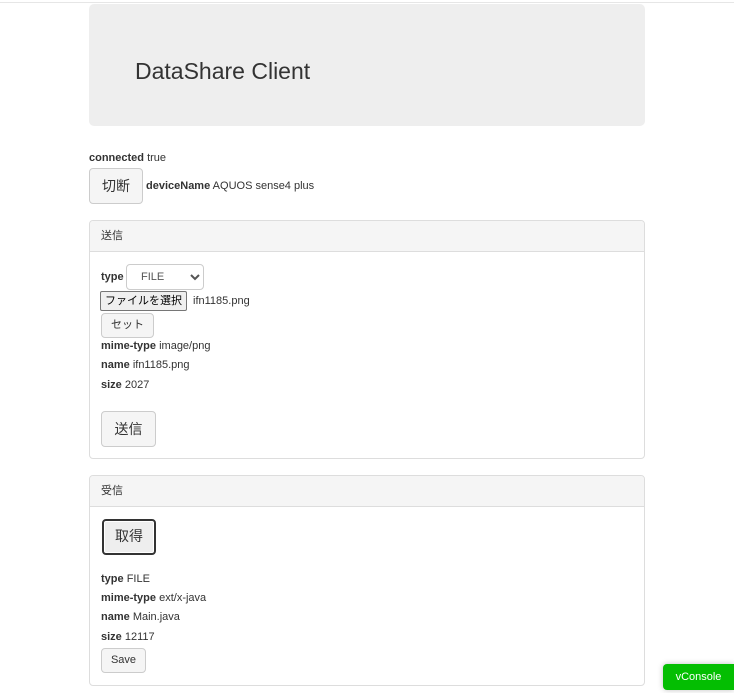 The width and height of the screenshot is (734, 693). I want to click on send-name-value: ifn1185.png, so click(161, 365).